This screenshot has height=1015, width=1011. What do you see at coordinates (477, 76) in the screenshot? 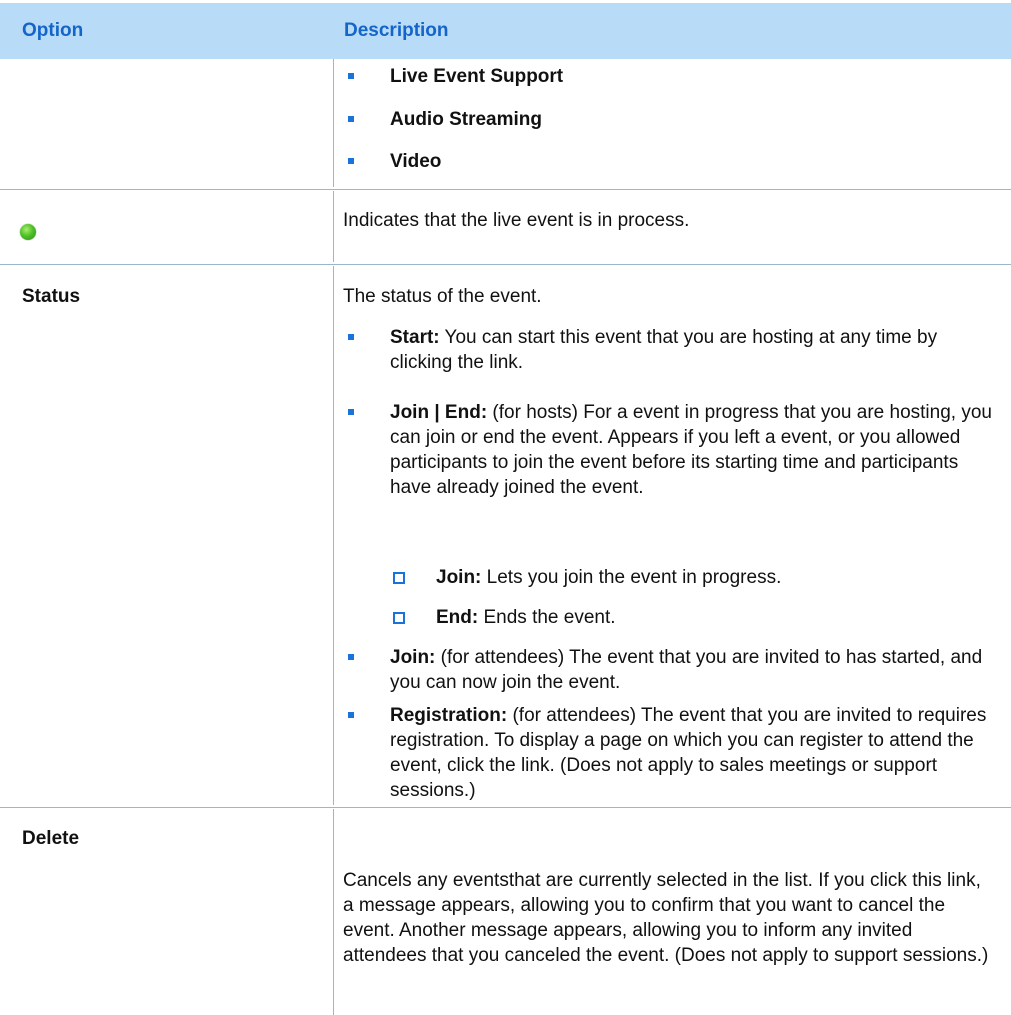
I see `list-item: Live Event Support` at bounding box center [477, 76].